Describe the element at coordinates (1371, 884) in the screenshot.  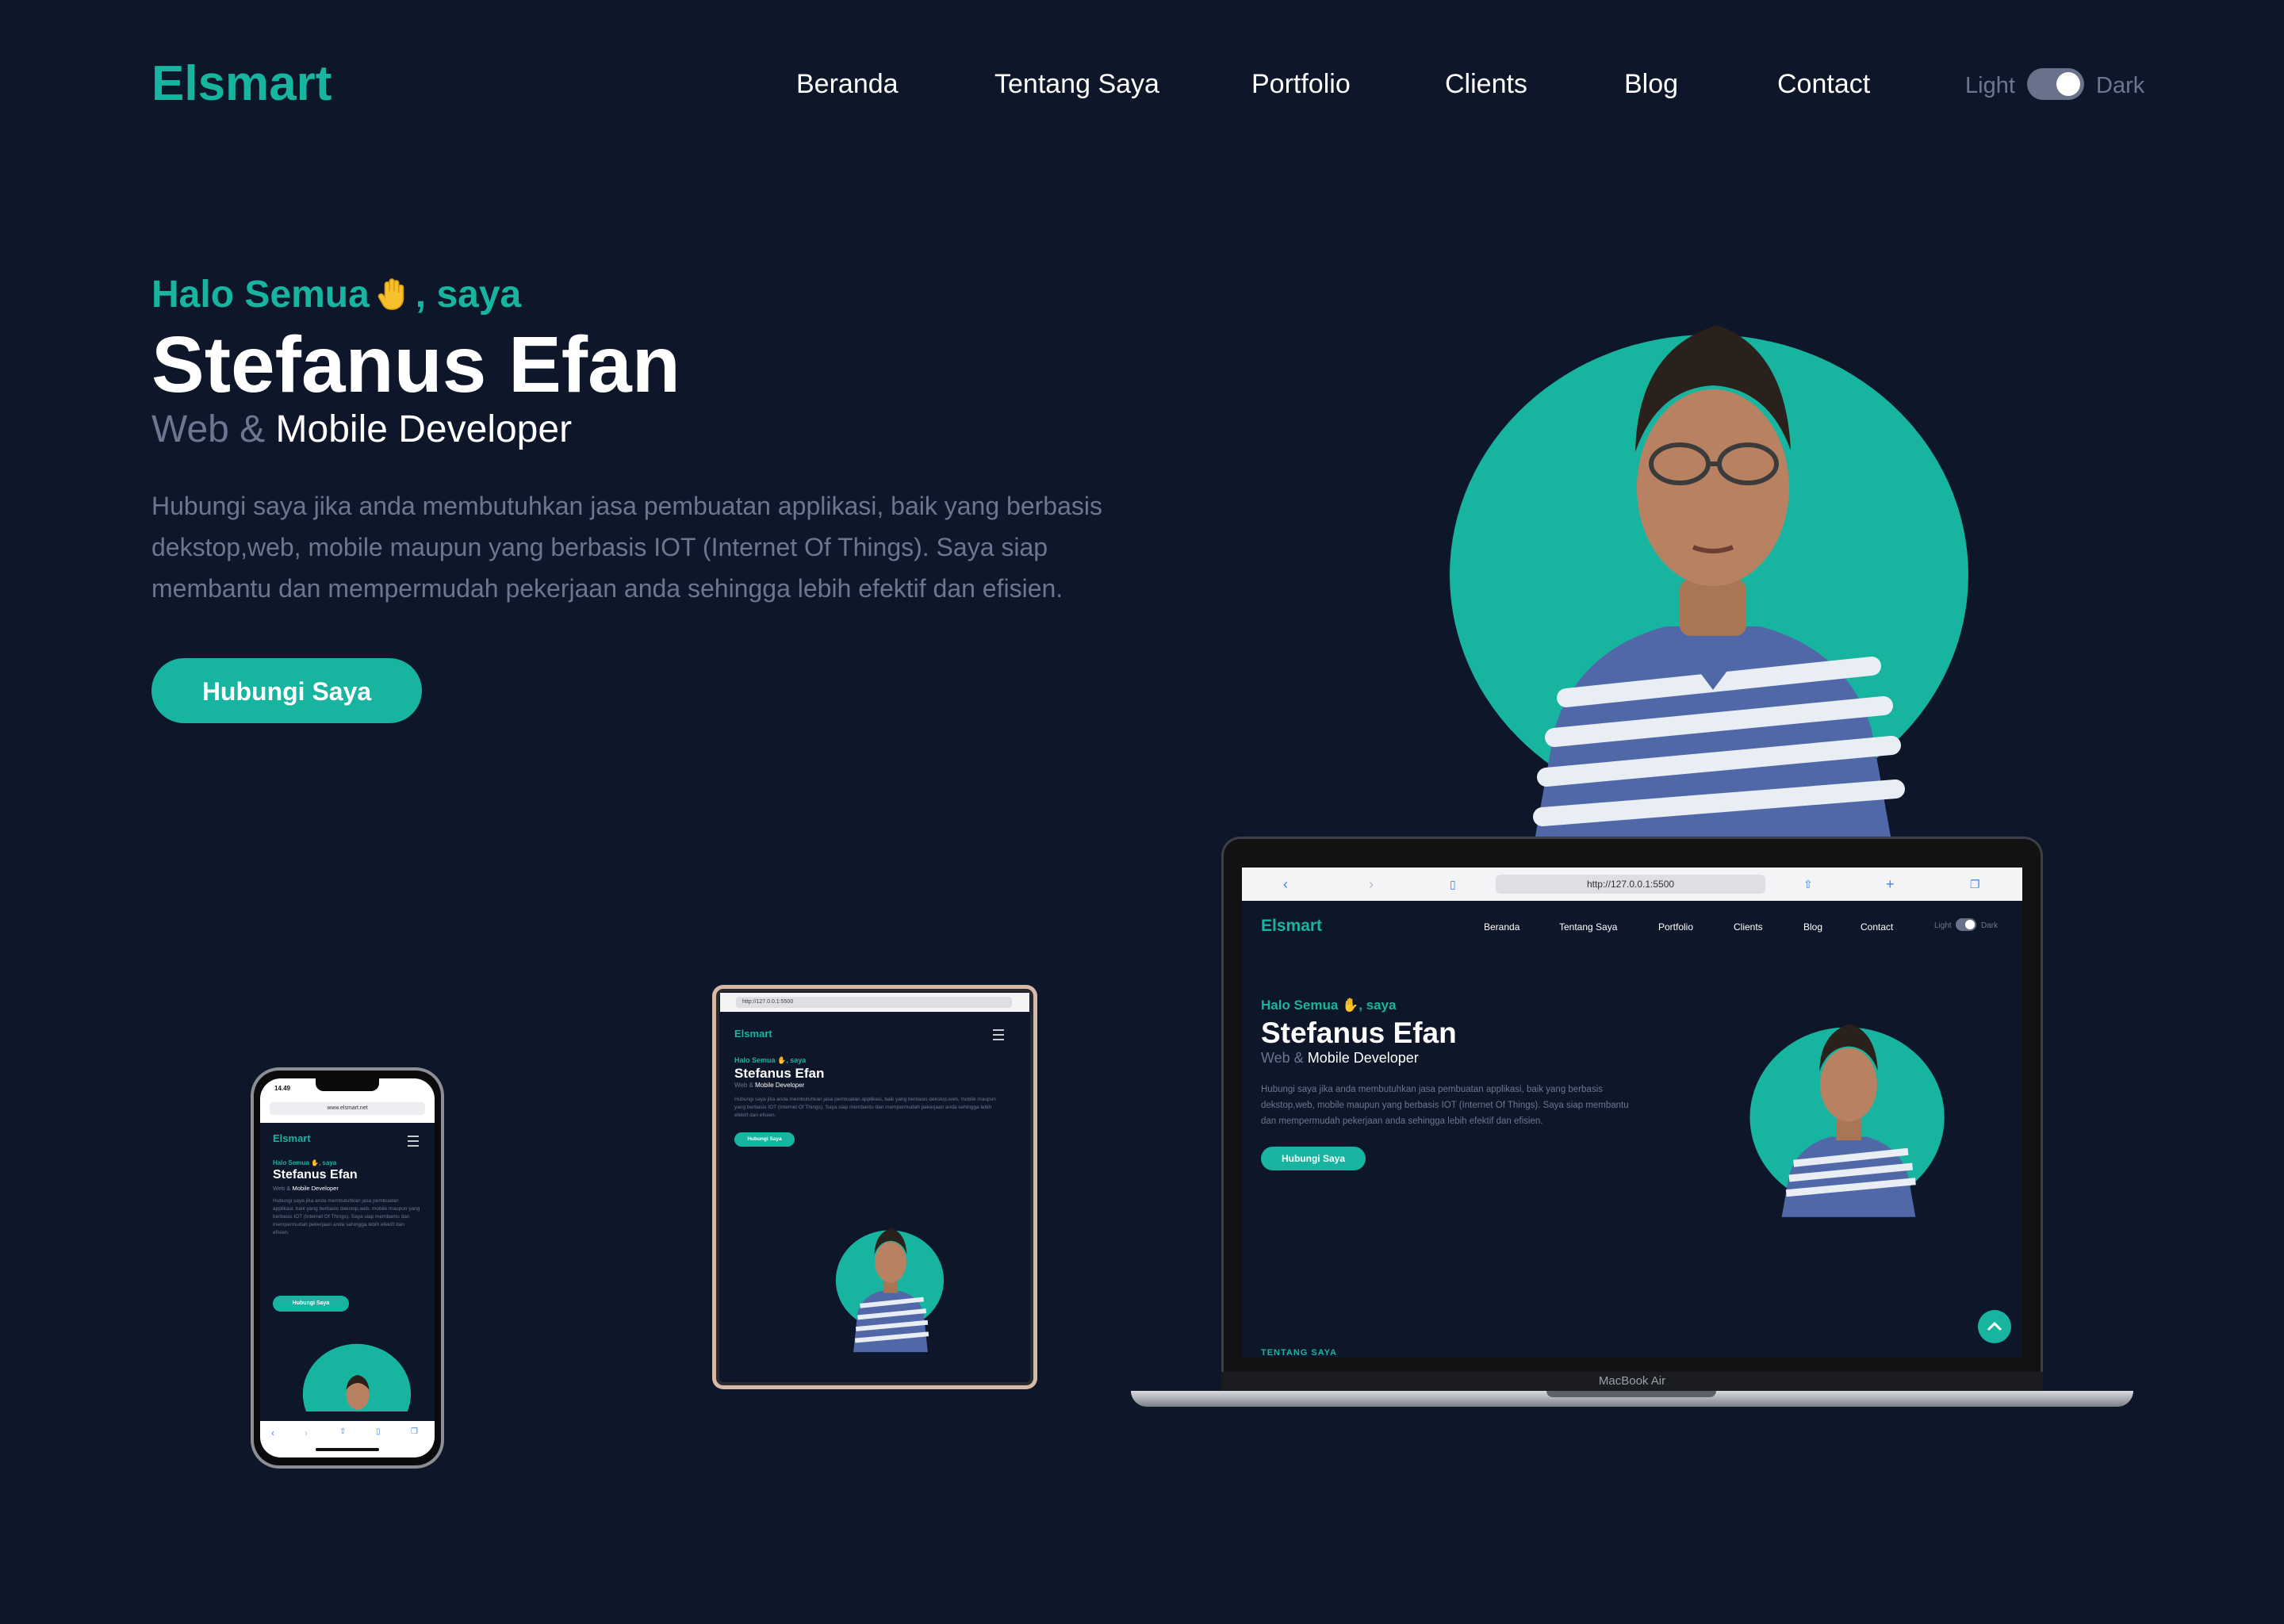
I see `forward-icon: ›` at that location.